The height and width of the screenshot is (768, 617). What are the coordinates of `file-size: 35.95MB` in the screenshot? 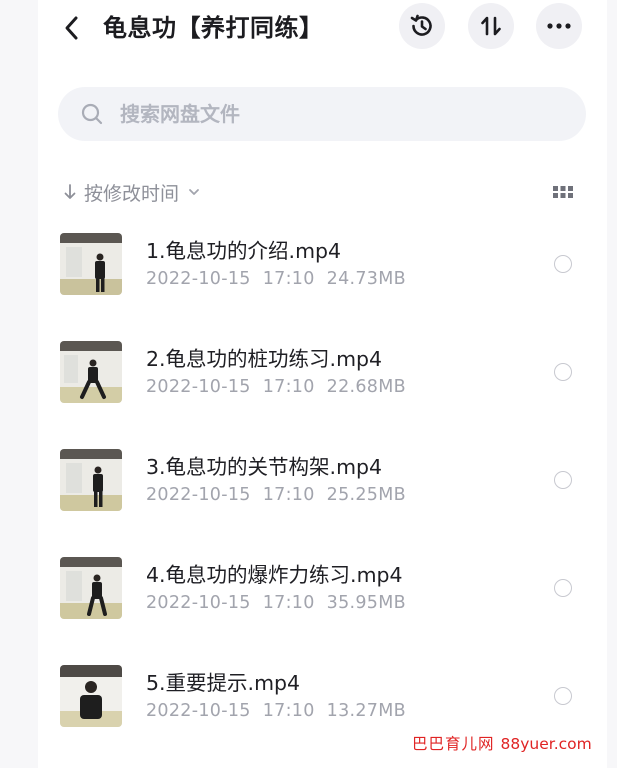 It's located at (366, 603).